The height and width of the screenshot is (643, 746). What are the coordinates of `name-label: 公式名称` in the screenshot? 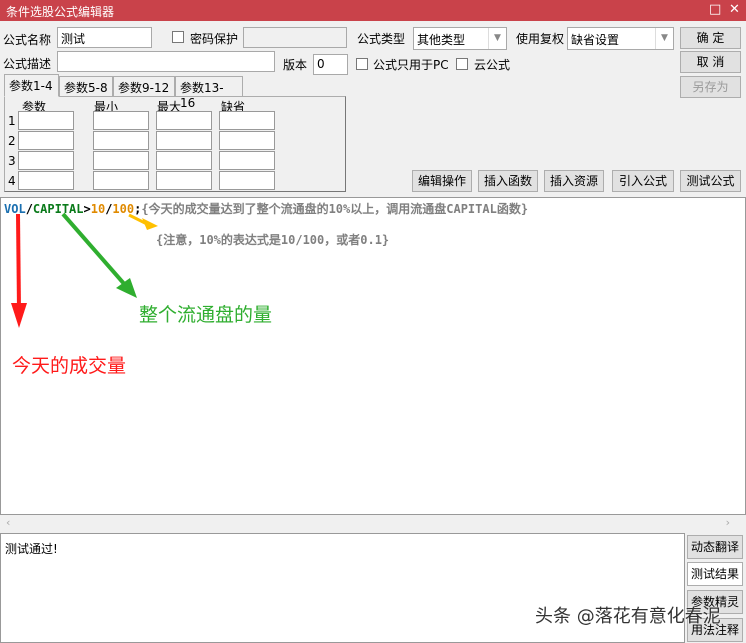 It's located at (27, 40).